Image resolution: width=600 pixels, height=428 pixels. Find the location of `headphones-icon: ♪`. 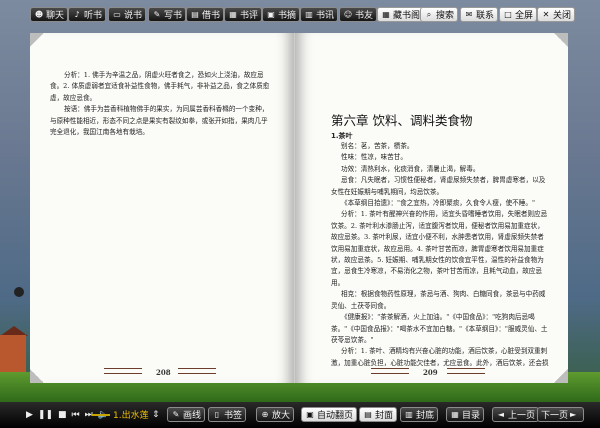

headphones-icon: ♪ is located at coordinates (77, 14).